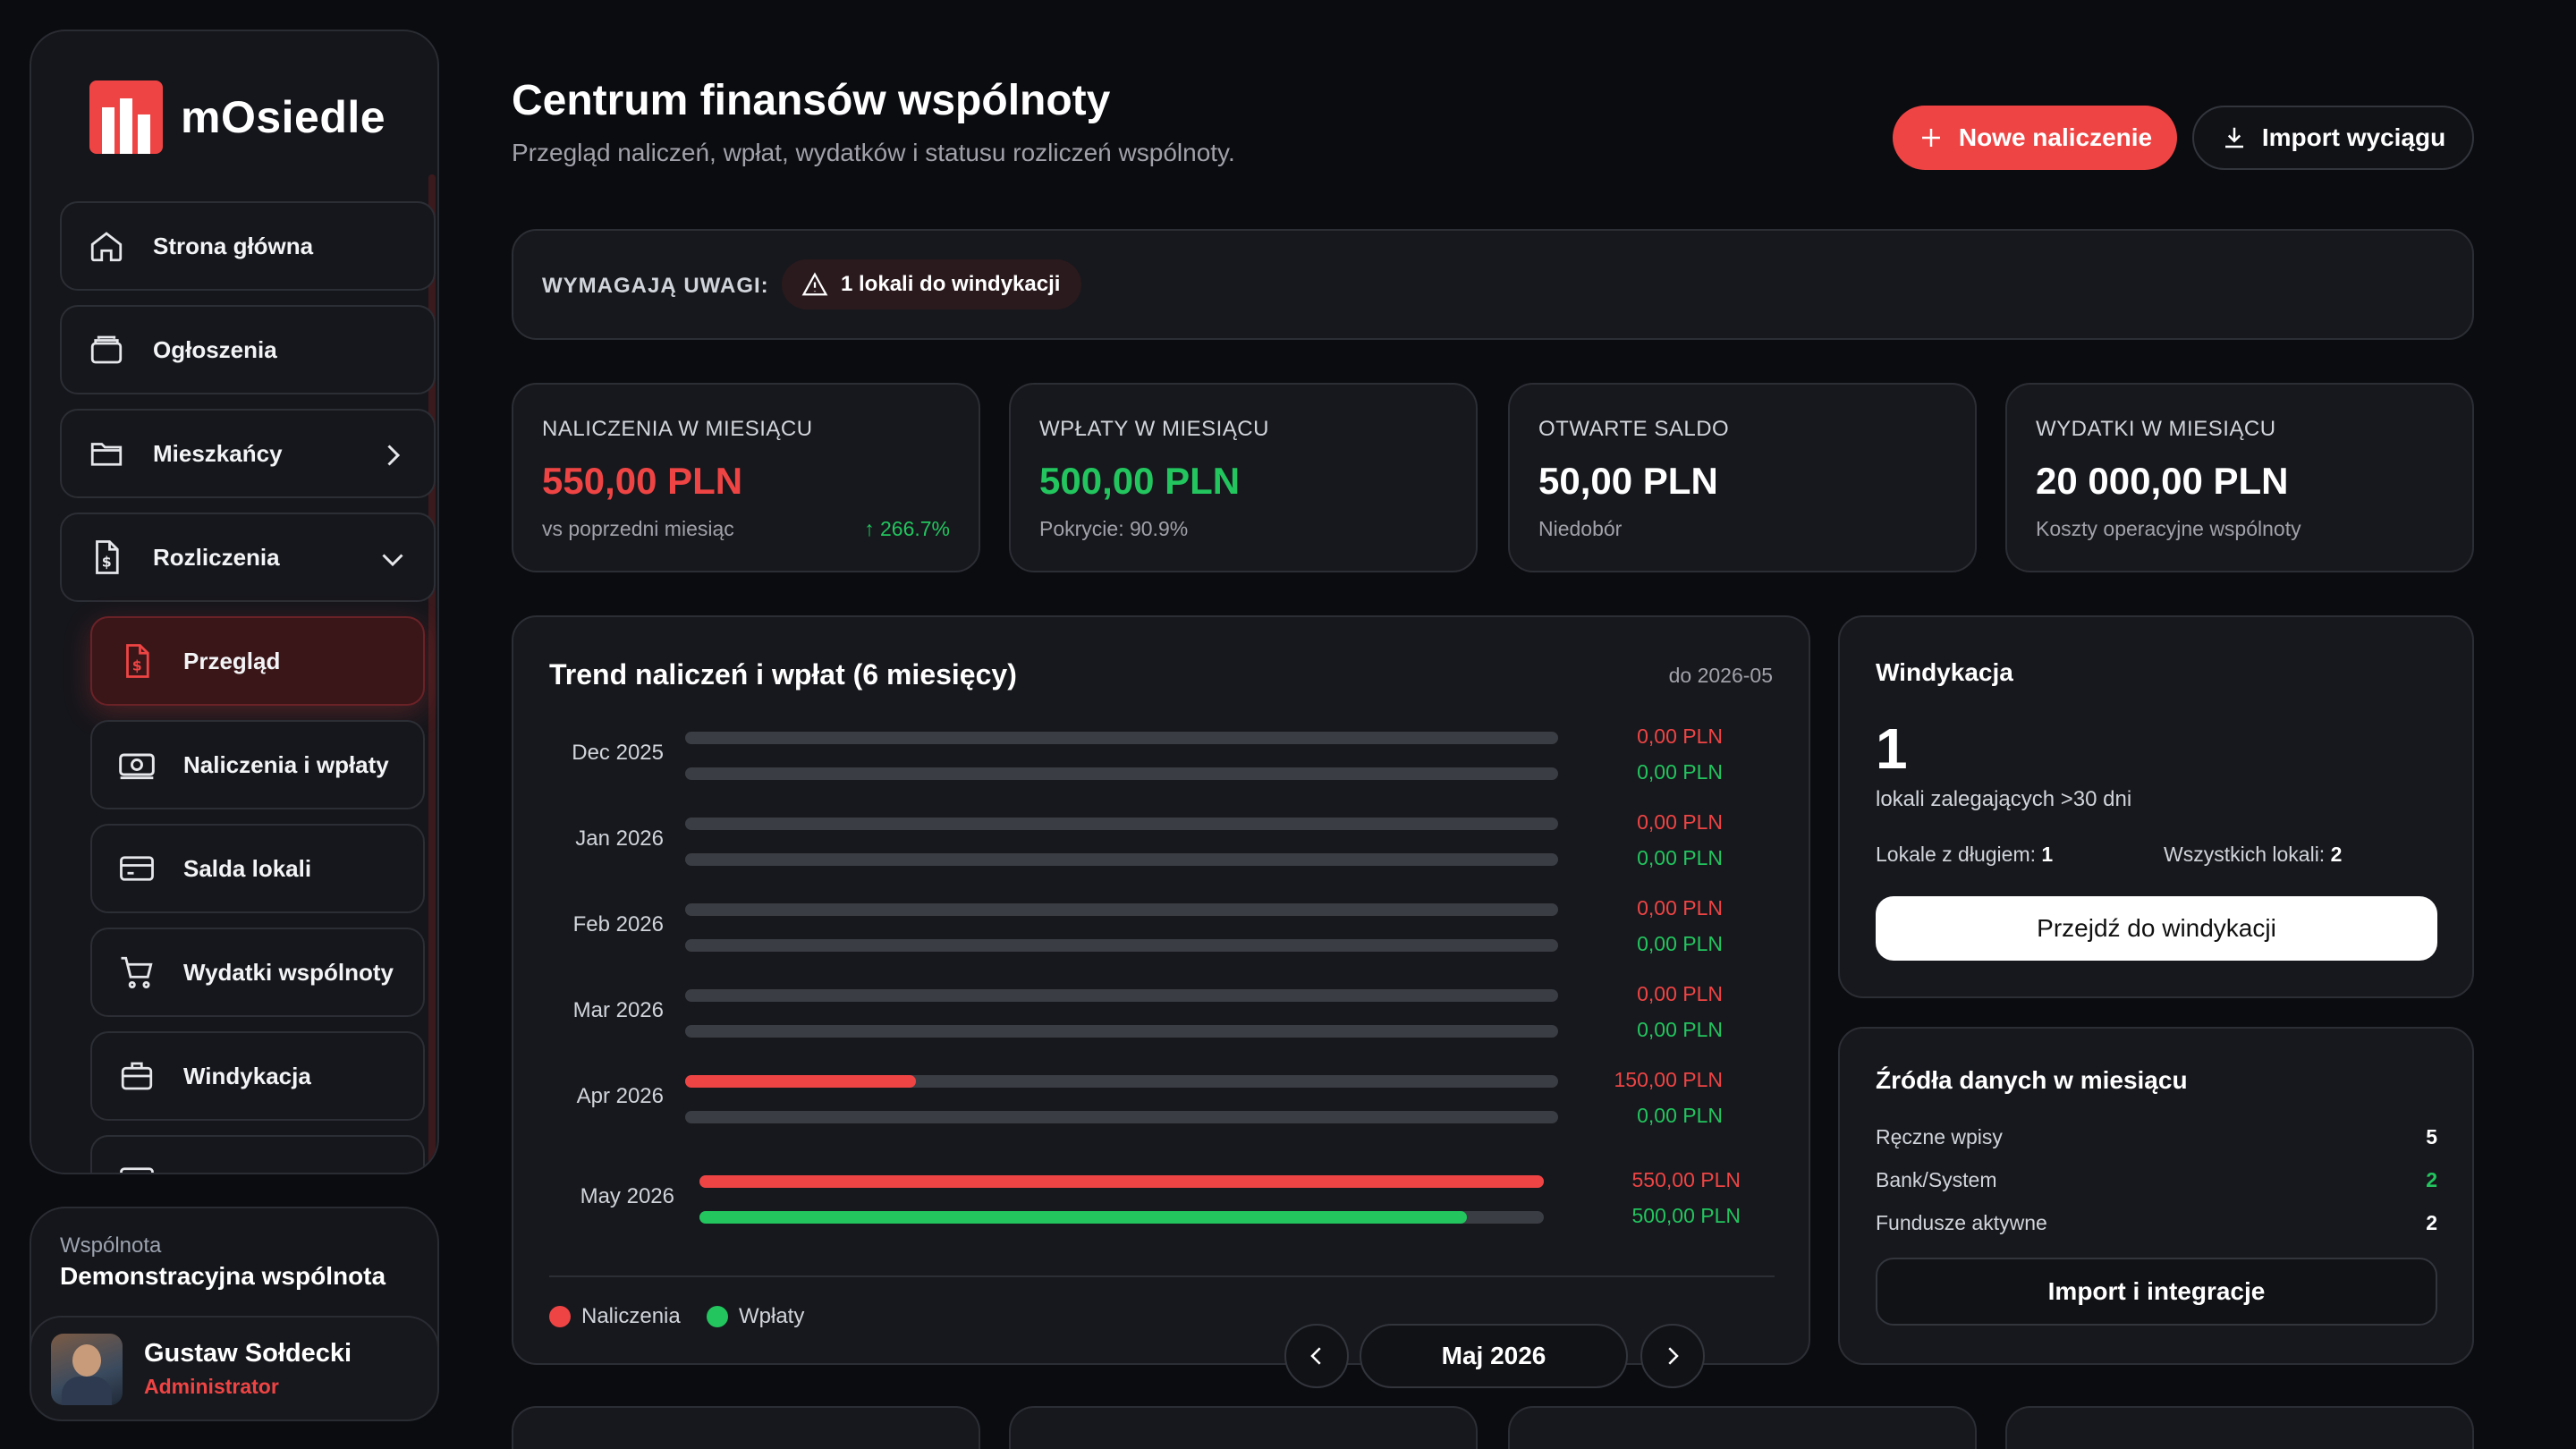 Image resolution: width=2576 pixels, height=1449 pixels. I want to click on sidebar-item-label: Rozliczenia, so click(216, 557).